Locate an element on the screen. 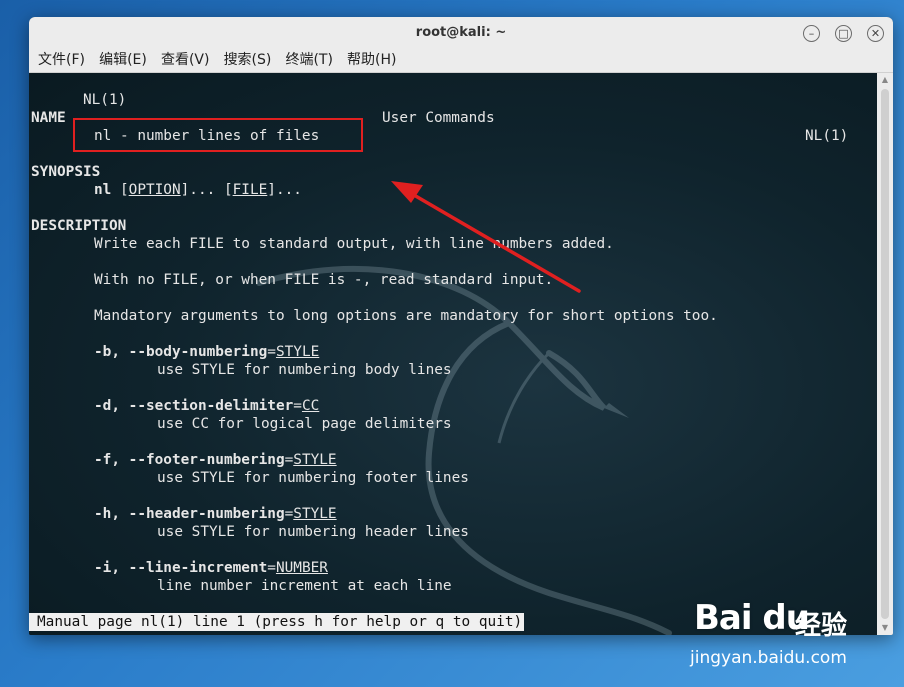  baidu-jingyan-watermark: Bai du 经验 jingyan.baidu.com is located at coordinates (792, 633).